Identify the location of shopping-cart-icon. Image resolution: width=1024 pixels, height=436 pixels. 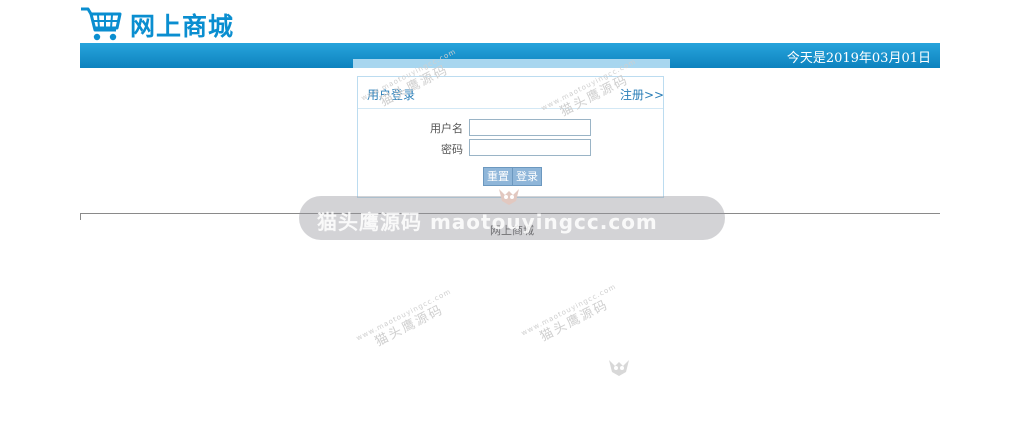
(101, 24).